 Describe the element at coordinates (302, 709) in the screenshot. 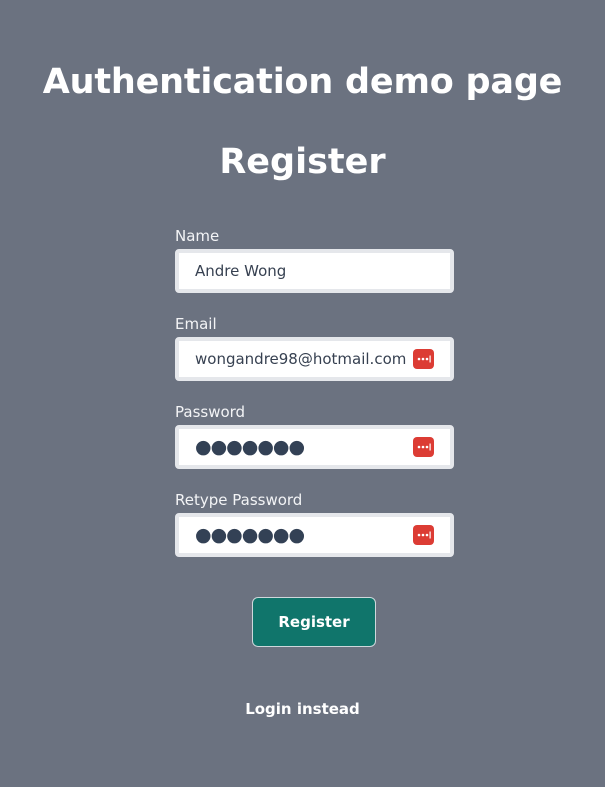

I see `login-instead-link: Login instead` at that location.